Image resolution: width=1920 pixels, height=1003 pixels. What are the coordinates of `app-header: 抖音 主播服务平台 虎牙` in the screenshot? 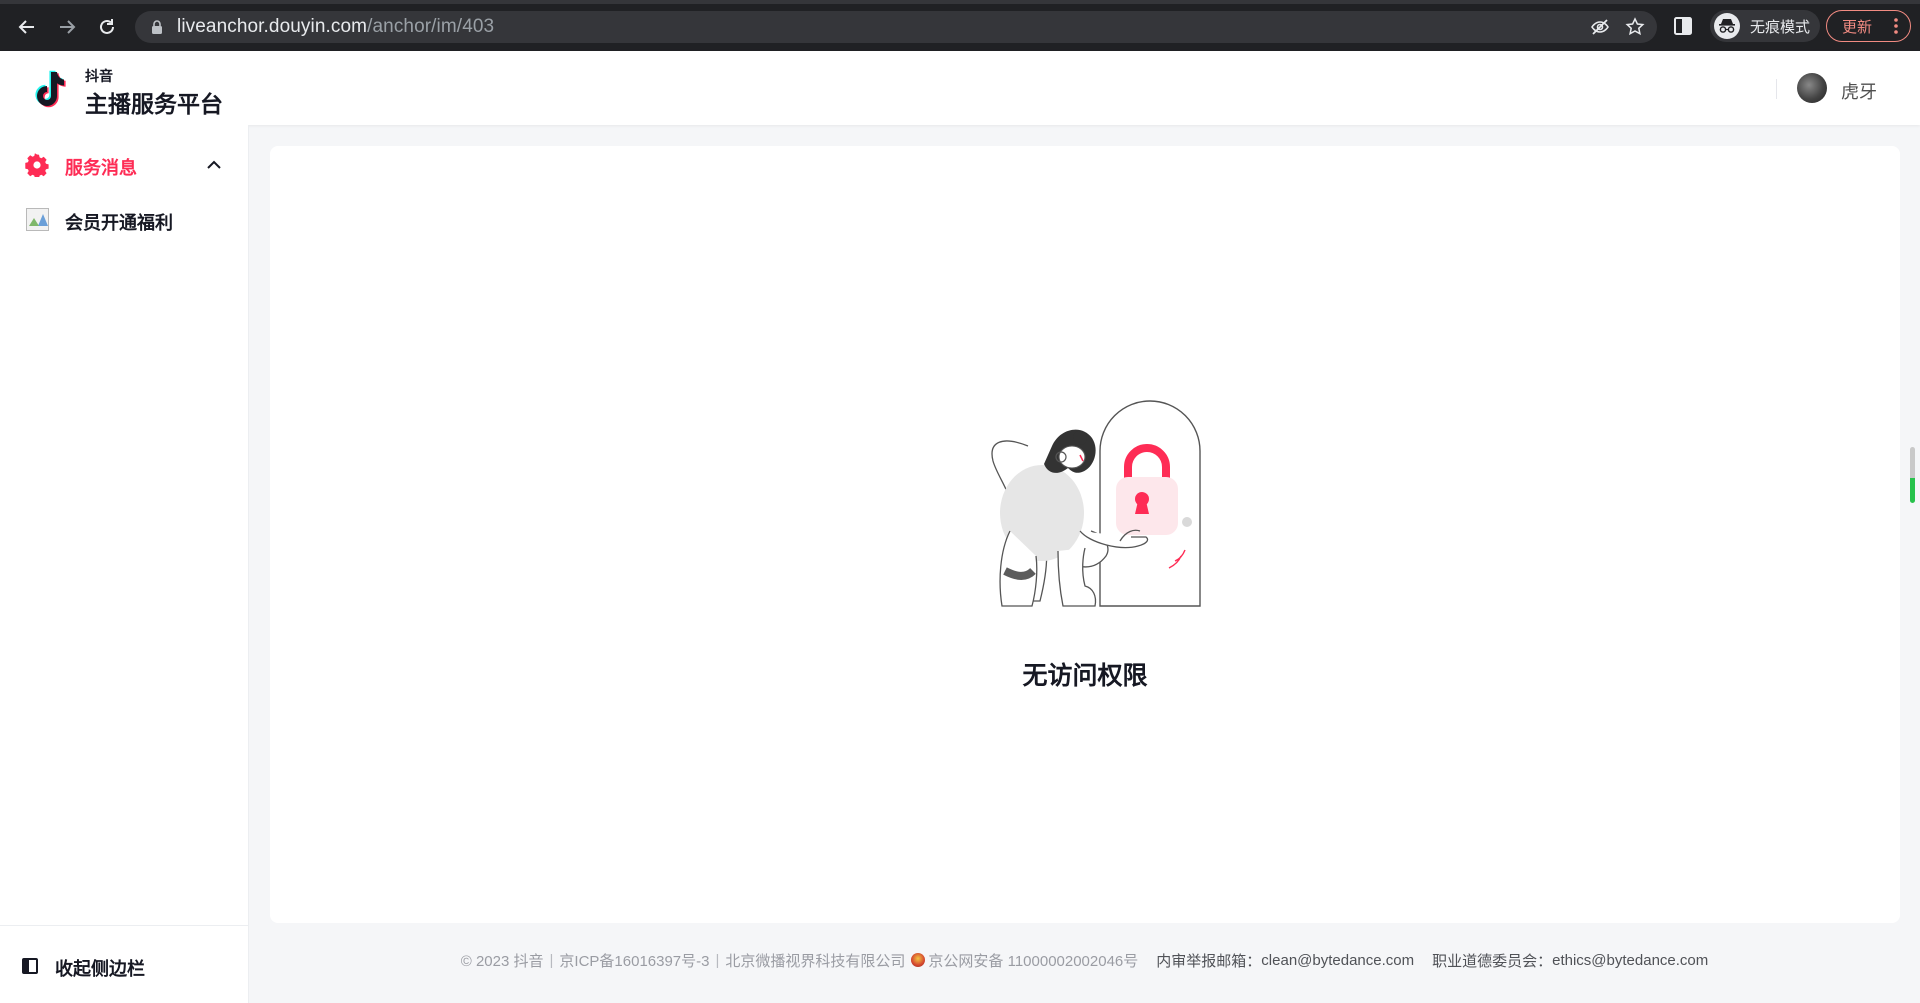 It's located at (960, 88).